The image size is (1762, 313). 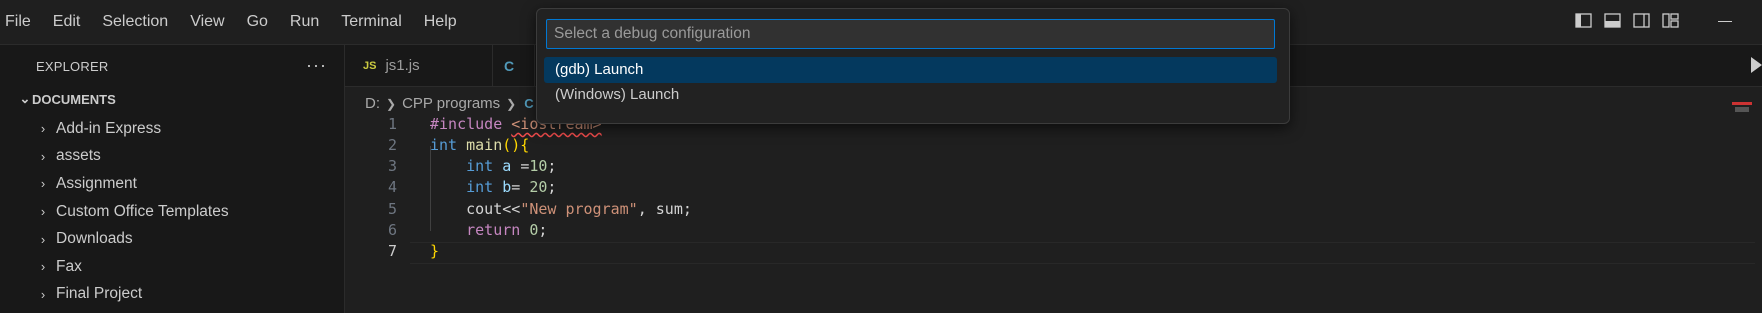 I want to click on tree-item-folder: › assets, so click(x=132, y=157).